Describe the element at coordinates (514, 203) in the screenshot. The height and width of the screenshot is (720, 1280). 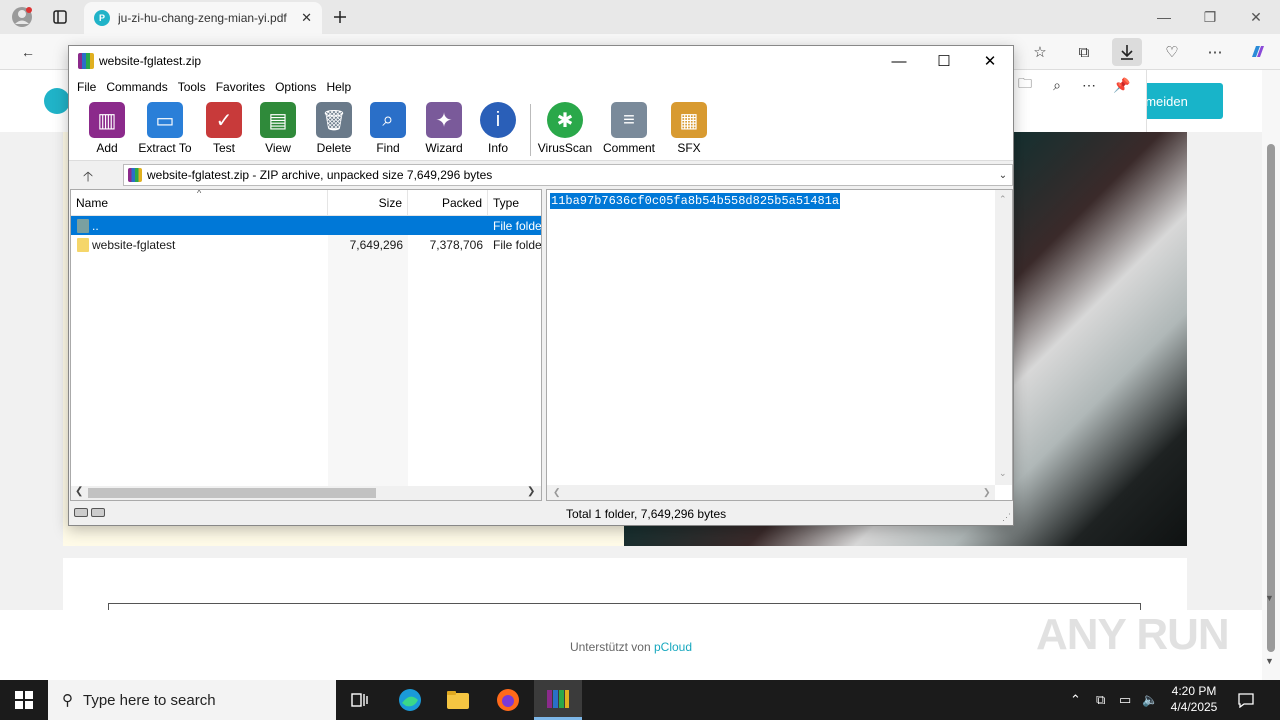
I see `column-type: Type` at that location.